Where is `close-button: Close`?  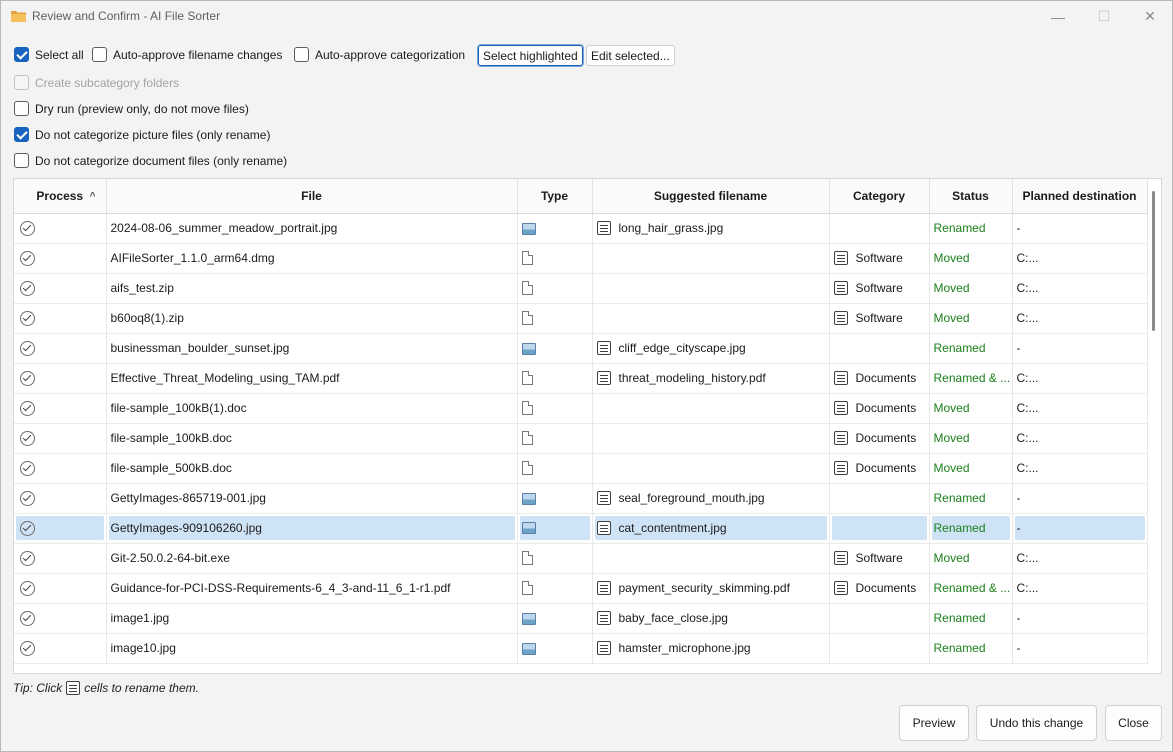
close-button: Close is located at coordinates (1133, 723).